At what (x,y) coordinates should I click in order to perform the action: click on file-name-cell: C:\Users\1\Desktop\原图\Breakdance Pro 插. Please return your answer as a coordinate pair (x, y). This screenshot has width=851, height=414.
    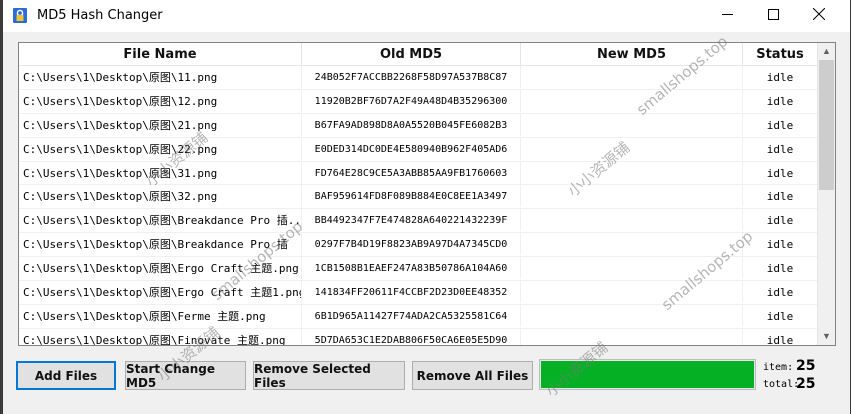
    Looking at the image, I should click on (162, 244).